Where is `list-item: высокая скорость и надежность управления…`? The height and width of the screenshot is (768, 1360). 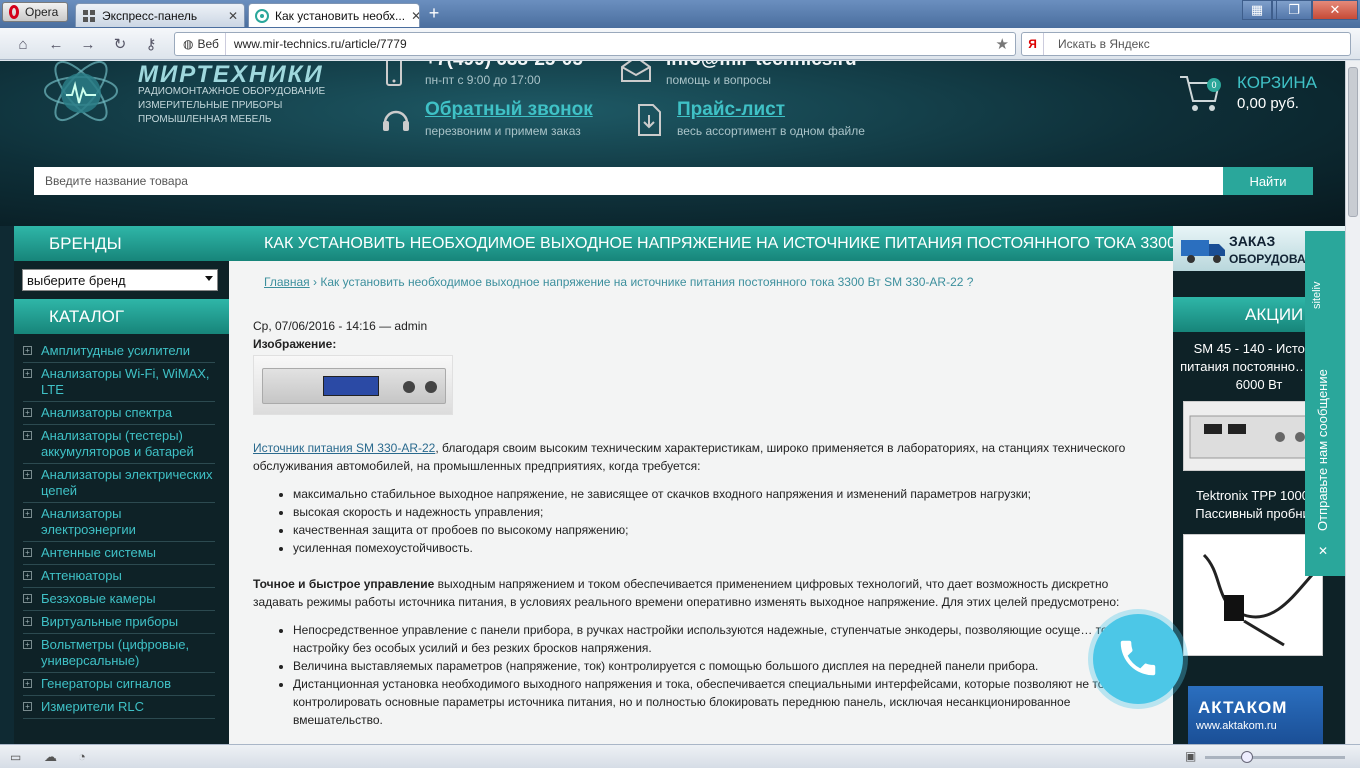 list-item: высокая скорость и надежность управления… is located at coordinates (721, 512).